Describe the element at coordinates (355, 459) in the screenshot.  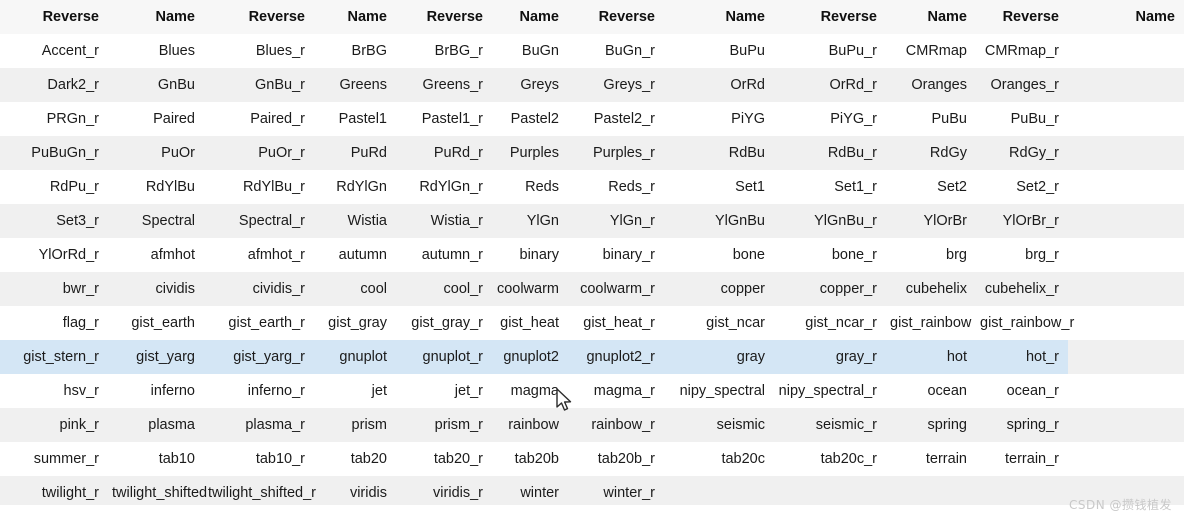
I see `colormap-name-cell: tab20` at that location.